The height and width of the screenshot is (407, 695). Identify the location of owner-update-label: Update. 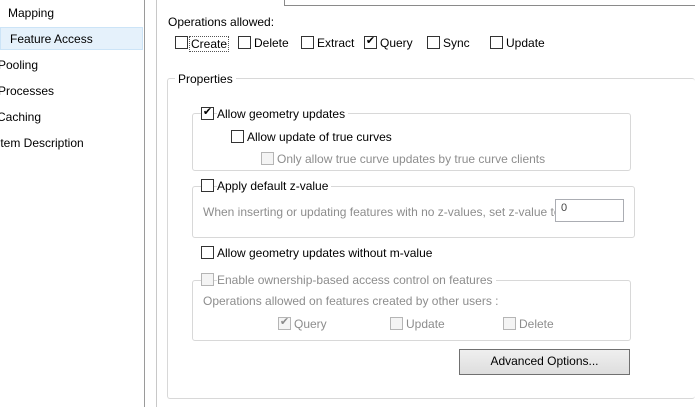
(425, 324).